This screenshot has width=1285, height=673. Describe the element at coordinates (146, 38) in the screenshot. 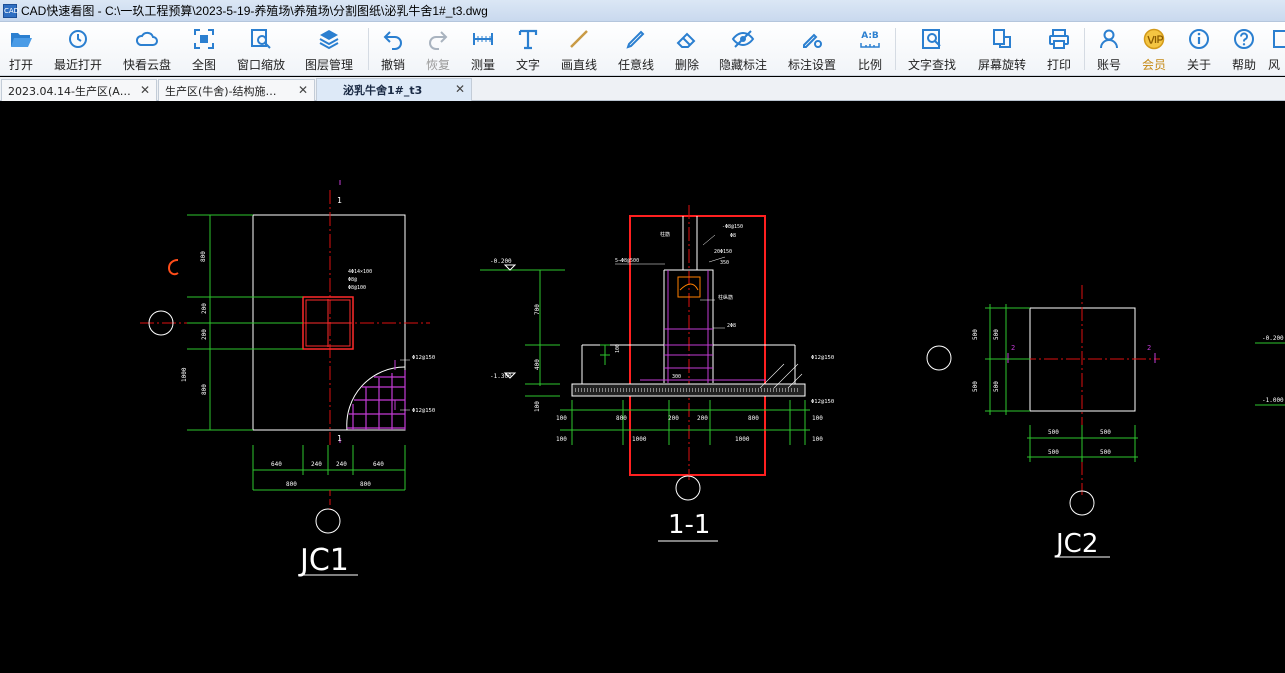

I see `cloud-icon` at that location.